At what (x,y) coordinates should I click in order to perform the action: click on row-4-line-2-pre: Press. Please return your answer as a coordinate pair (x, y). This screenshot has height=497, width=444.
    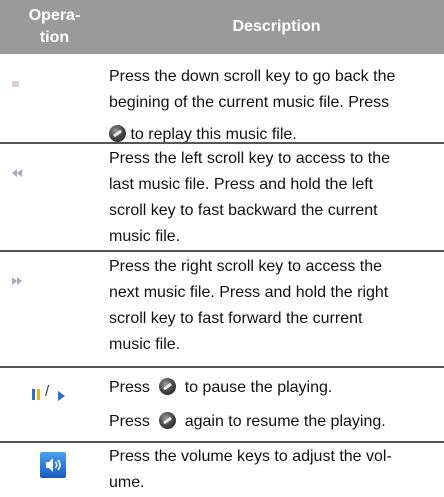
    Looking at the image, I should click on (129, 421).